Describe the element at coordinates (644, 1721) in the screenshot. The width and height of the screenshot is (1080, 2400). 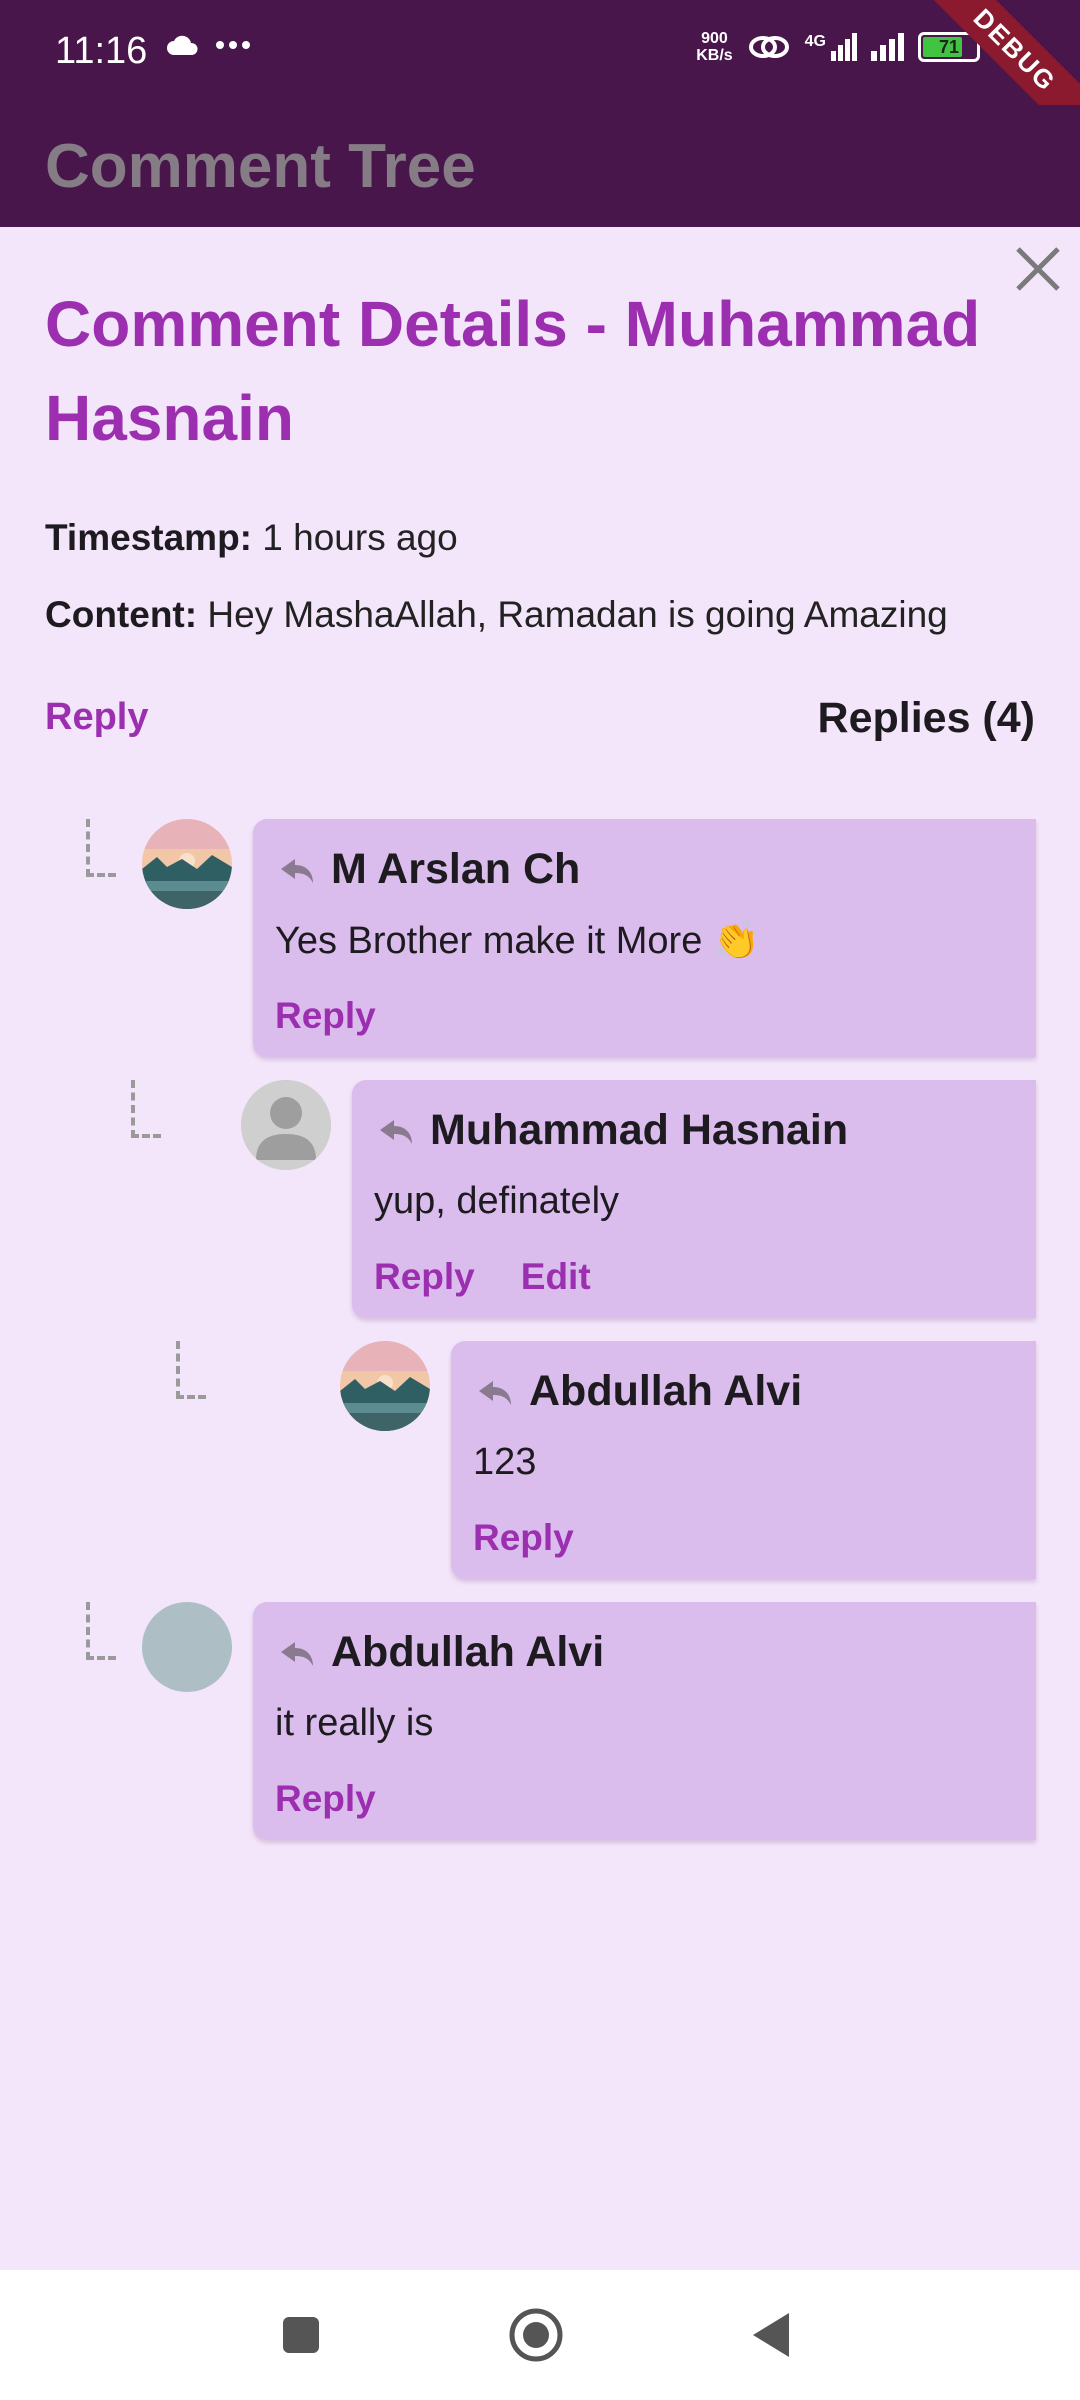
I see `reply-card: Abdullah Alvi it really is Reply` at that location.